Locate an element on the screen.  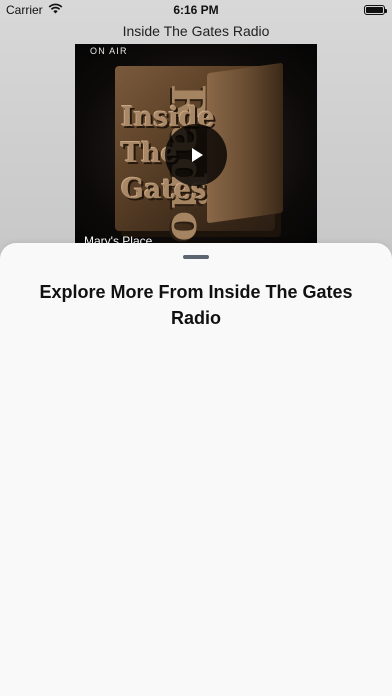
play-icon is located at coordinates (197, 155).